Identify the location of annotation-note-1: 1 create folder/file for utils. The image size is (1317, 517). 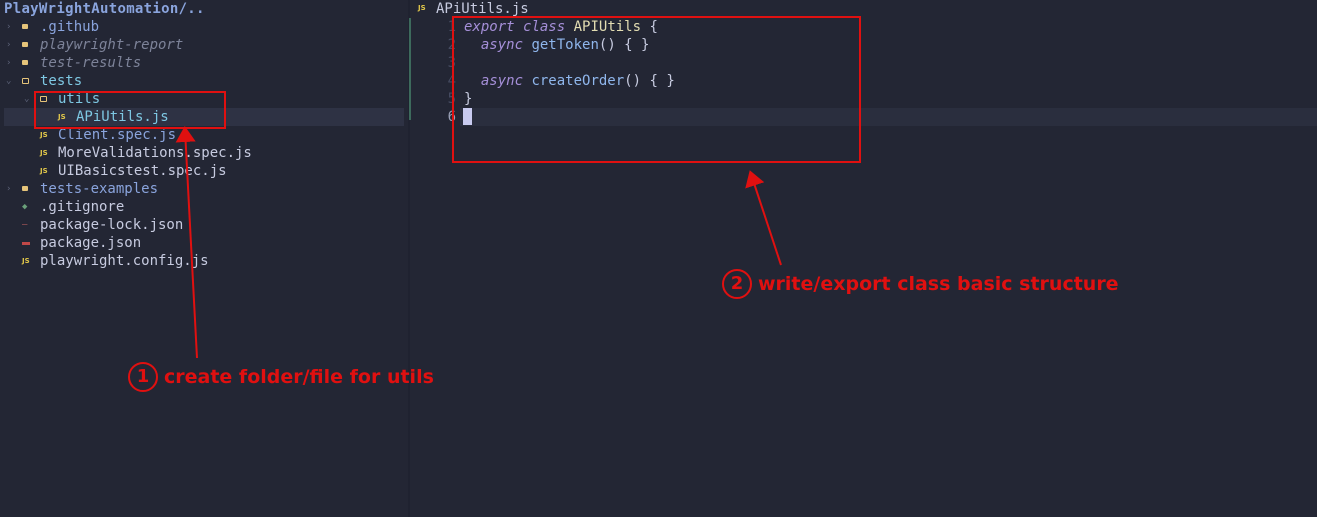
(281, 377).